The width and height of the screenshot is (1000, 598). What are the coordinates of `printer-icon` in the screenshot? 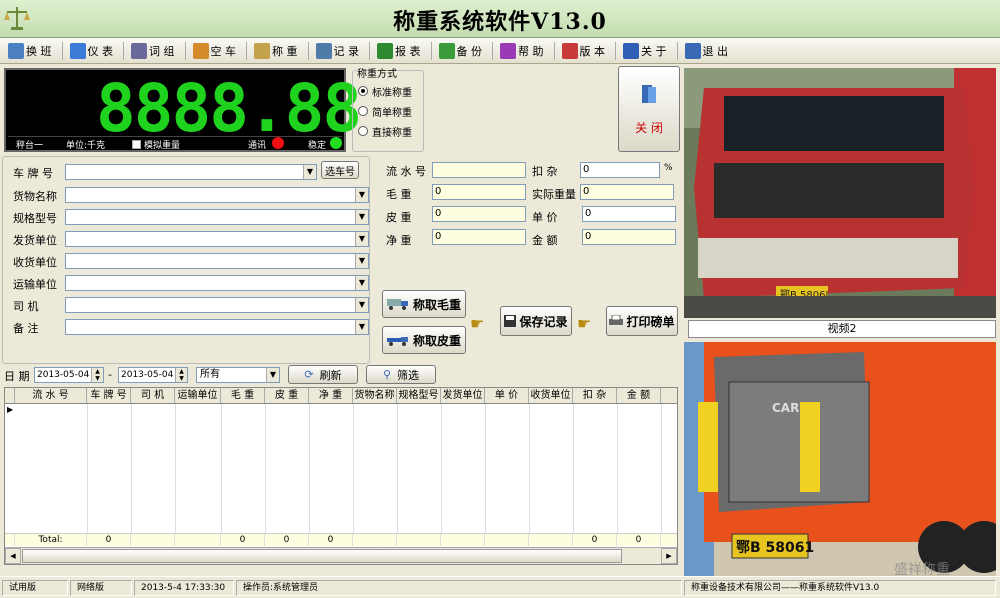 It's located at (616, 320).